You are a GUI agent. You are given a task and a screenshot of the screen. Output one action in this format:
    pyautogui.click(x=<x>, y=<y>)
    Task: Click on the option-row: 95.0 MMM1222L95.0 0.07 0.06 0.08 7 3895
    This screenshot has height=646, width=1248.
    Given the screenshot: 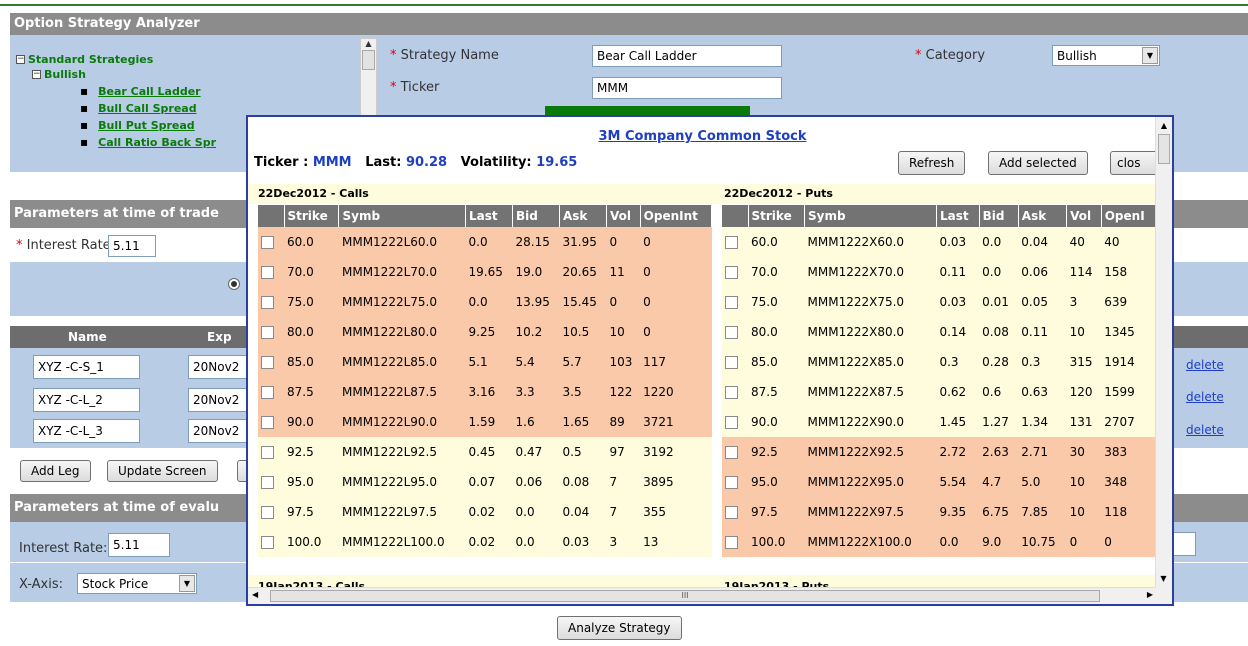 What is the action you would take?
    pyautogui.click(x=485, y=482)
    